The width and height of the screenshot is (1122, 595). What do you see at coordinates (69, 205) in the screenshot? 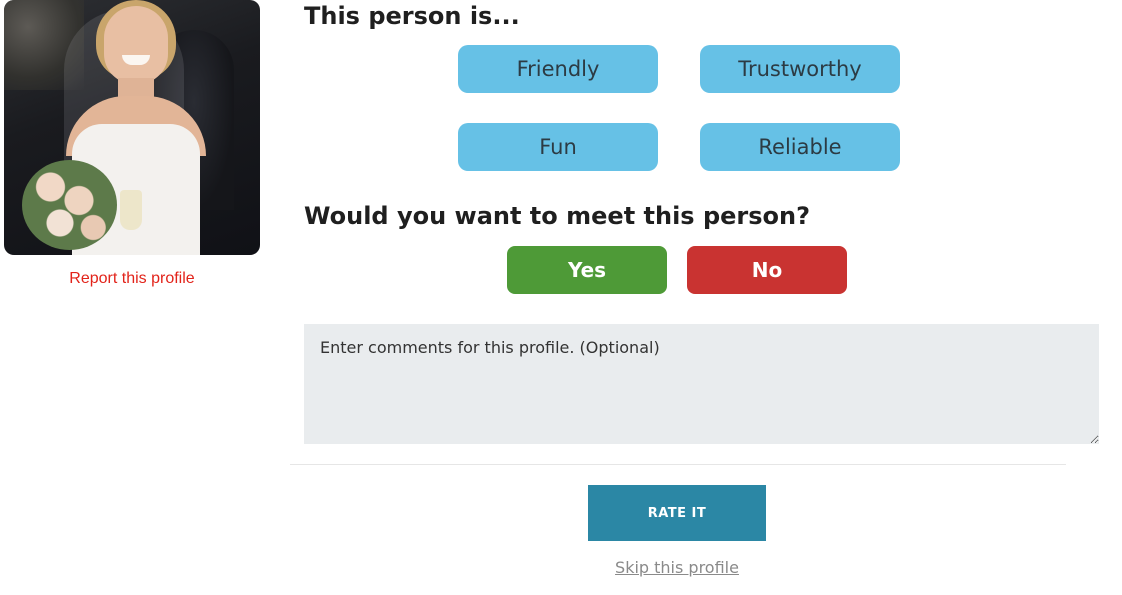
I see `photo-bouquet` at bounding box center [69, 205].